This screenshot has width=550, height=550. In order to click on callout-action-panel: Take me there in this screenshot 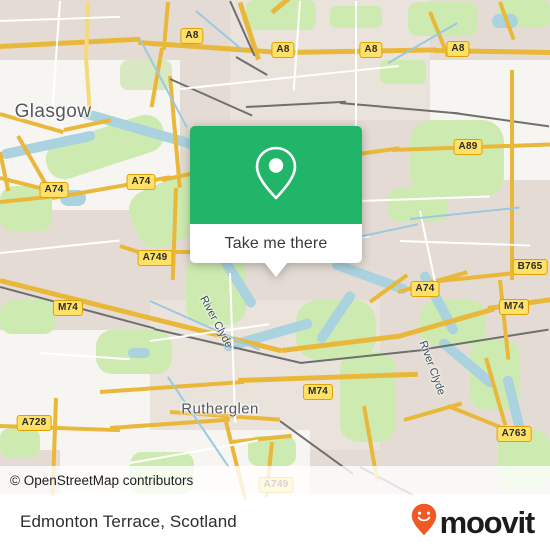, I will do `click(276, 243)`.